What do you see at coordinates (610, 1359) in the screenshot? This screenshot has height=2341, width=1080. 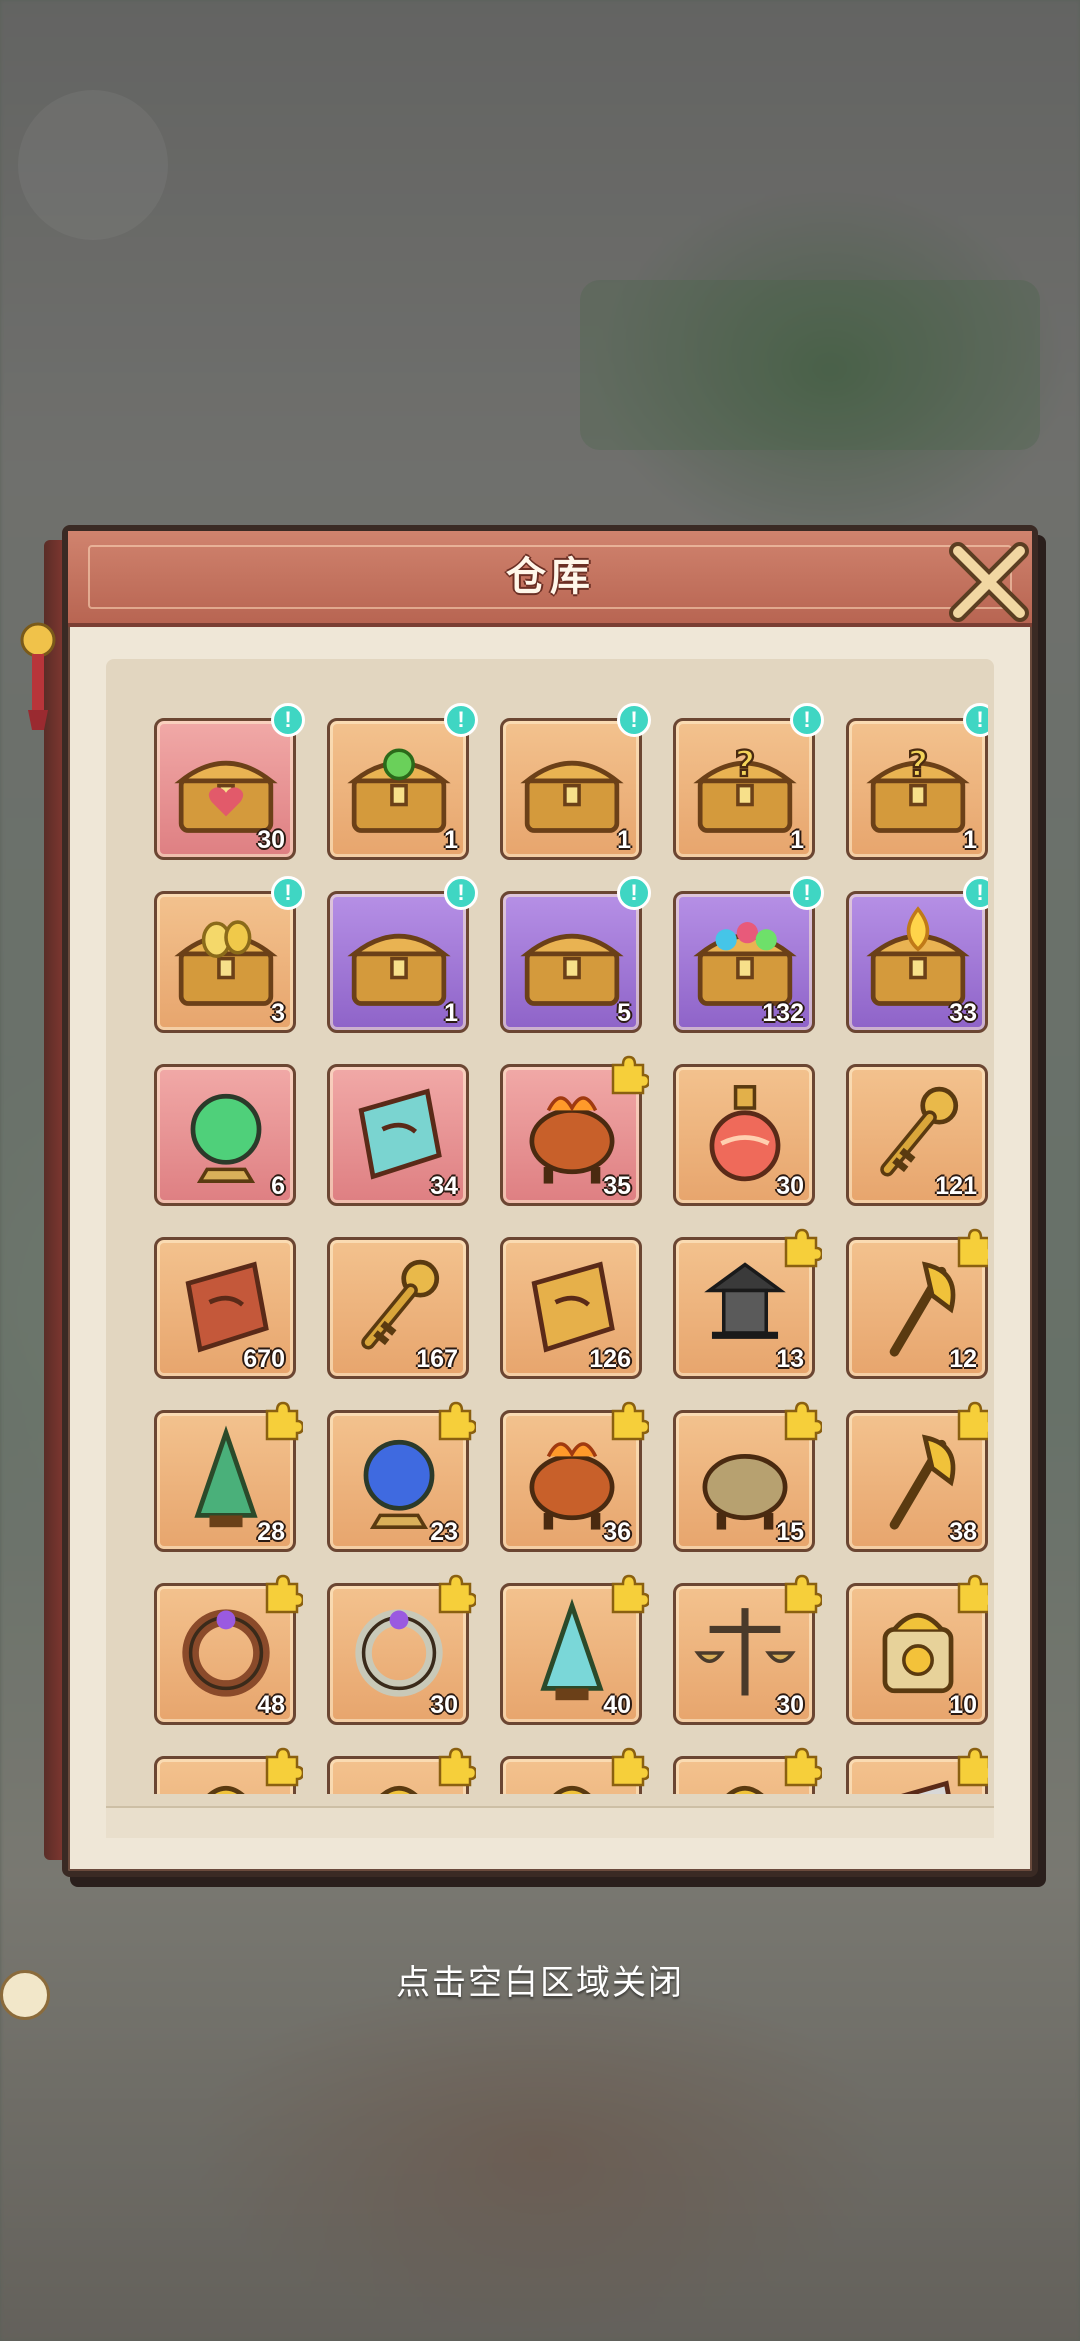 I see `item-count: 126` at bounding box center [610, 1359].